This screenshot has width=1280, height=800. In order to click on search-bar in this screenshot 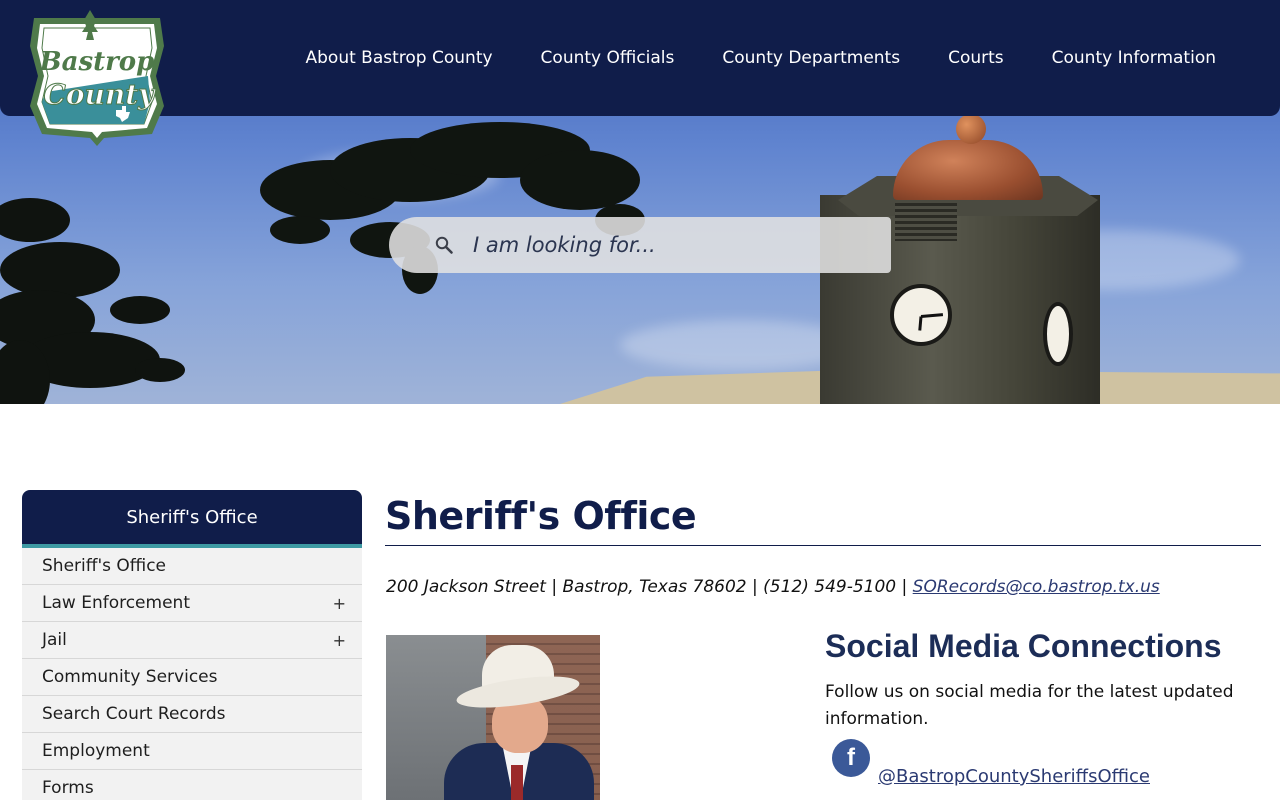, I will do `click(640, 245)`.